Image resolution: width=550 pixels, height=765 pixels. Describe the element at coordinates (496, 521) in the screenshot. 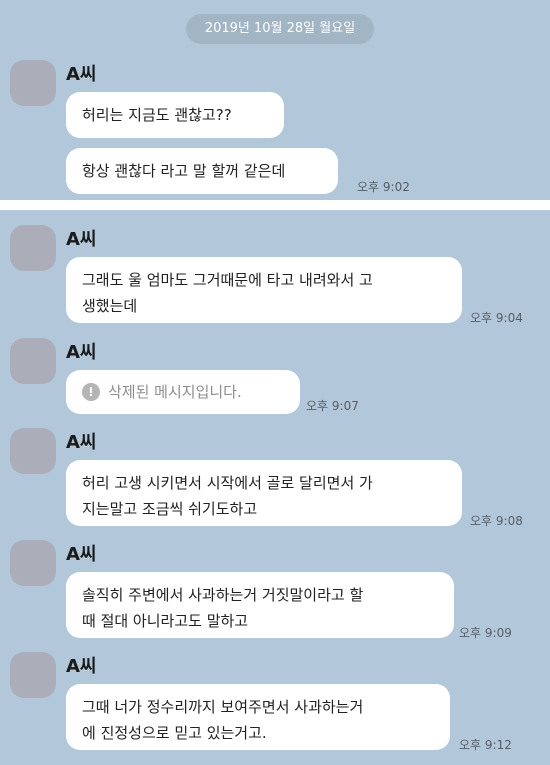

I see `message-time: 오후 9:08` at that location.